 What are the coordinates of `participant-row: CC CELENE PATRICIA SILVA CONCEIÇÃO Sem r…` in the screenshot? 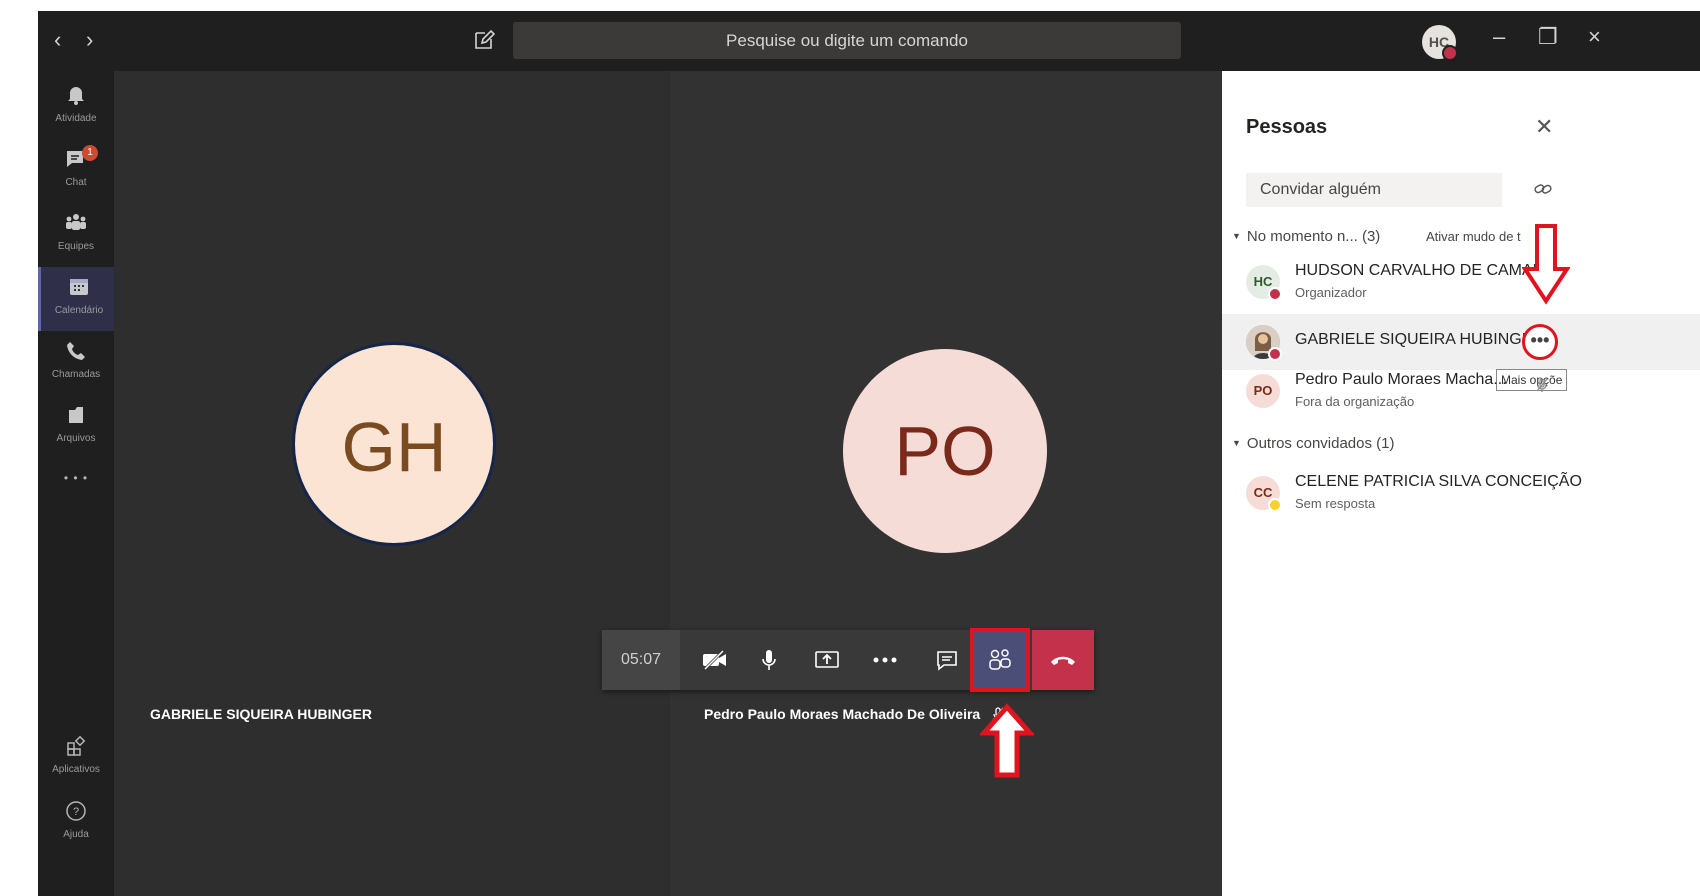 It's located at (1461, 493).